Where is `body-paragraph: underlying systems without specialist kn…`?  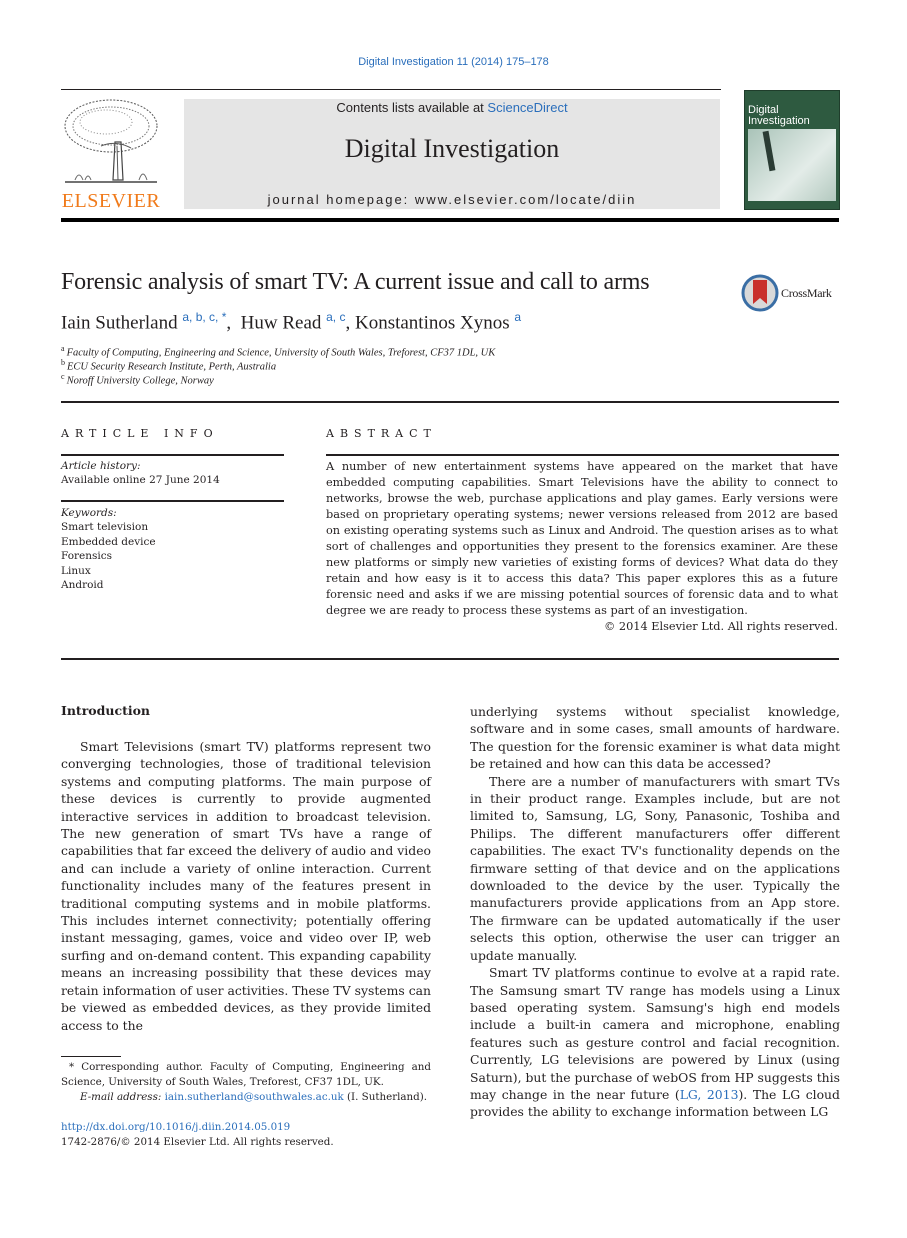
body-paragraph: underlying systems without specialist kn… is located at coordinates (655, 738).